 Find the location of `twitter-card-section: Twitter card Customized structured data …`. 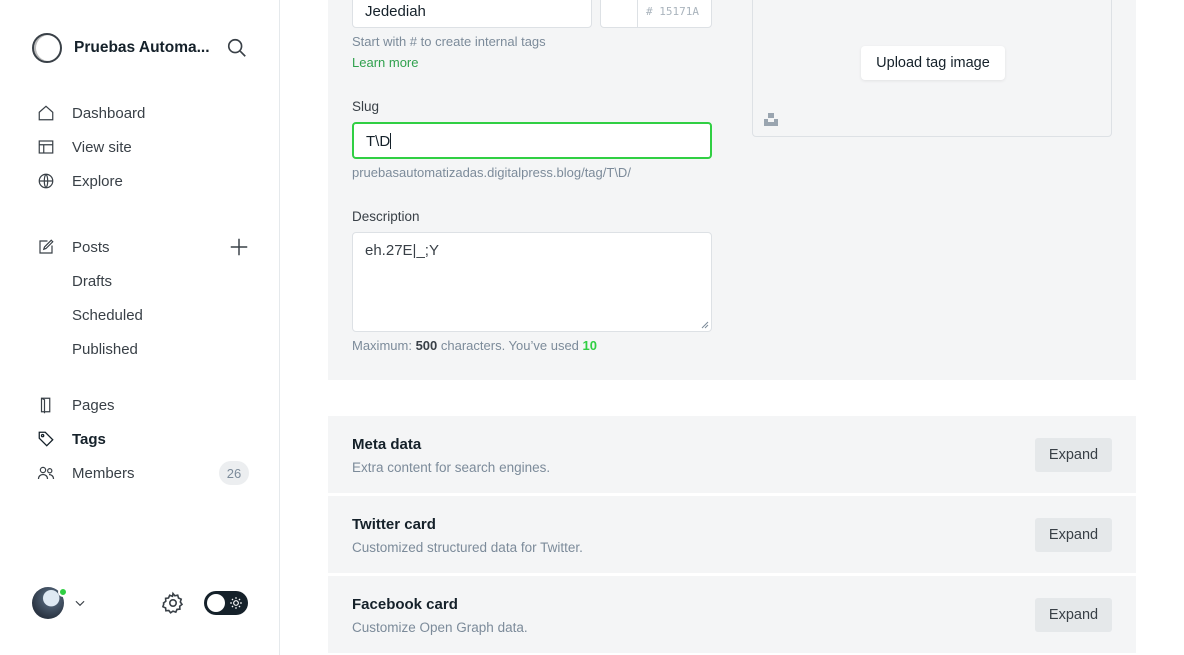

twitter-card-section: Twitter card Customized structured data … is located at coordinates (732, 534).